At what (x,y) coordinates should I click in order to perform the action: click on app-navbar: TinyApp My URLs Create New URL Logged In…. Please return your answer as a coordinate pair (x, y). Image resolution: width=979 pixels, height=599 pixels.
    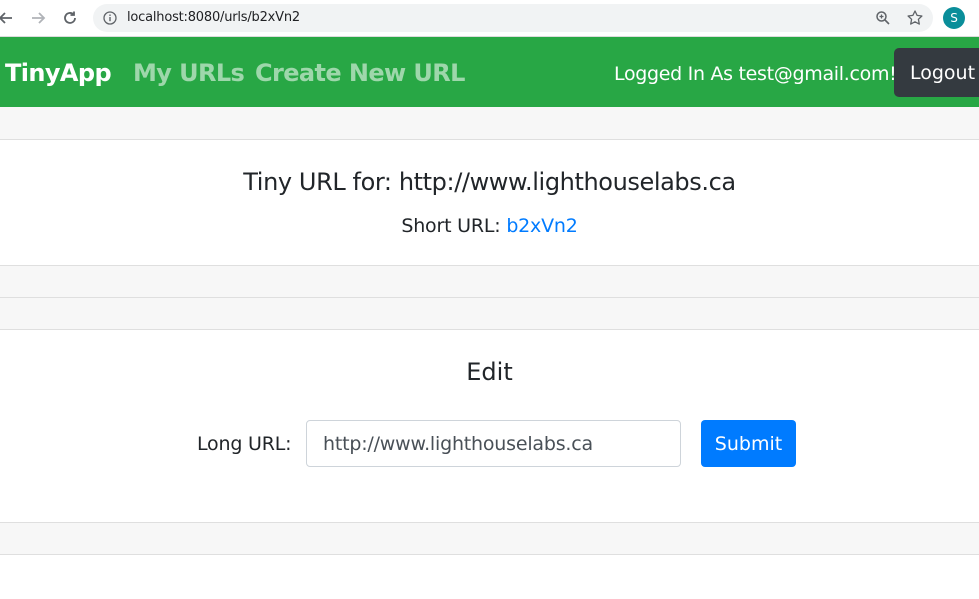
    Looking at the image, I should click on (489, 72).